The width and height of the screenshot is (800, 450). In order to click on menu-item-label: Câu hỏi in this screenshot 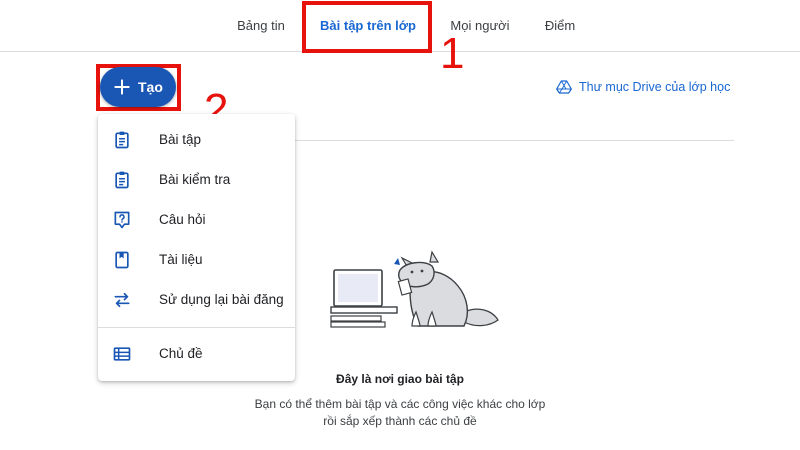, I will do `click(182, 219)`.